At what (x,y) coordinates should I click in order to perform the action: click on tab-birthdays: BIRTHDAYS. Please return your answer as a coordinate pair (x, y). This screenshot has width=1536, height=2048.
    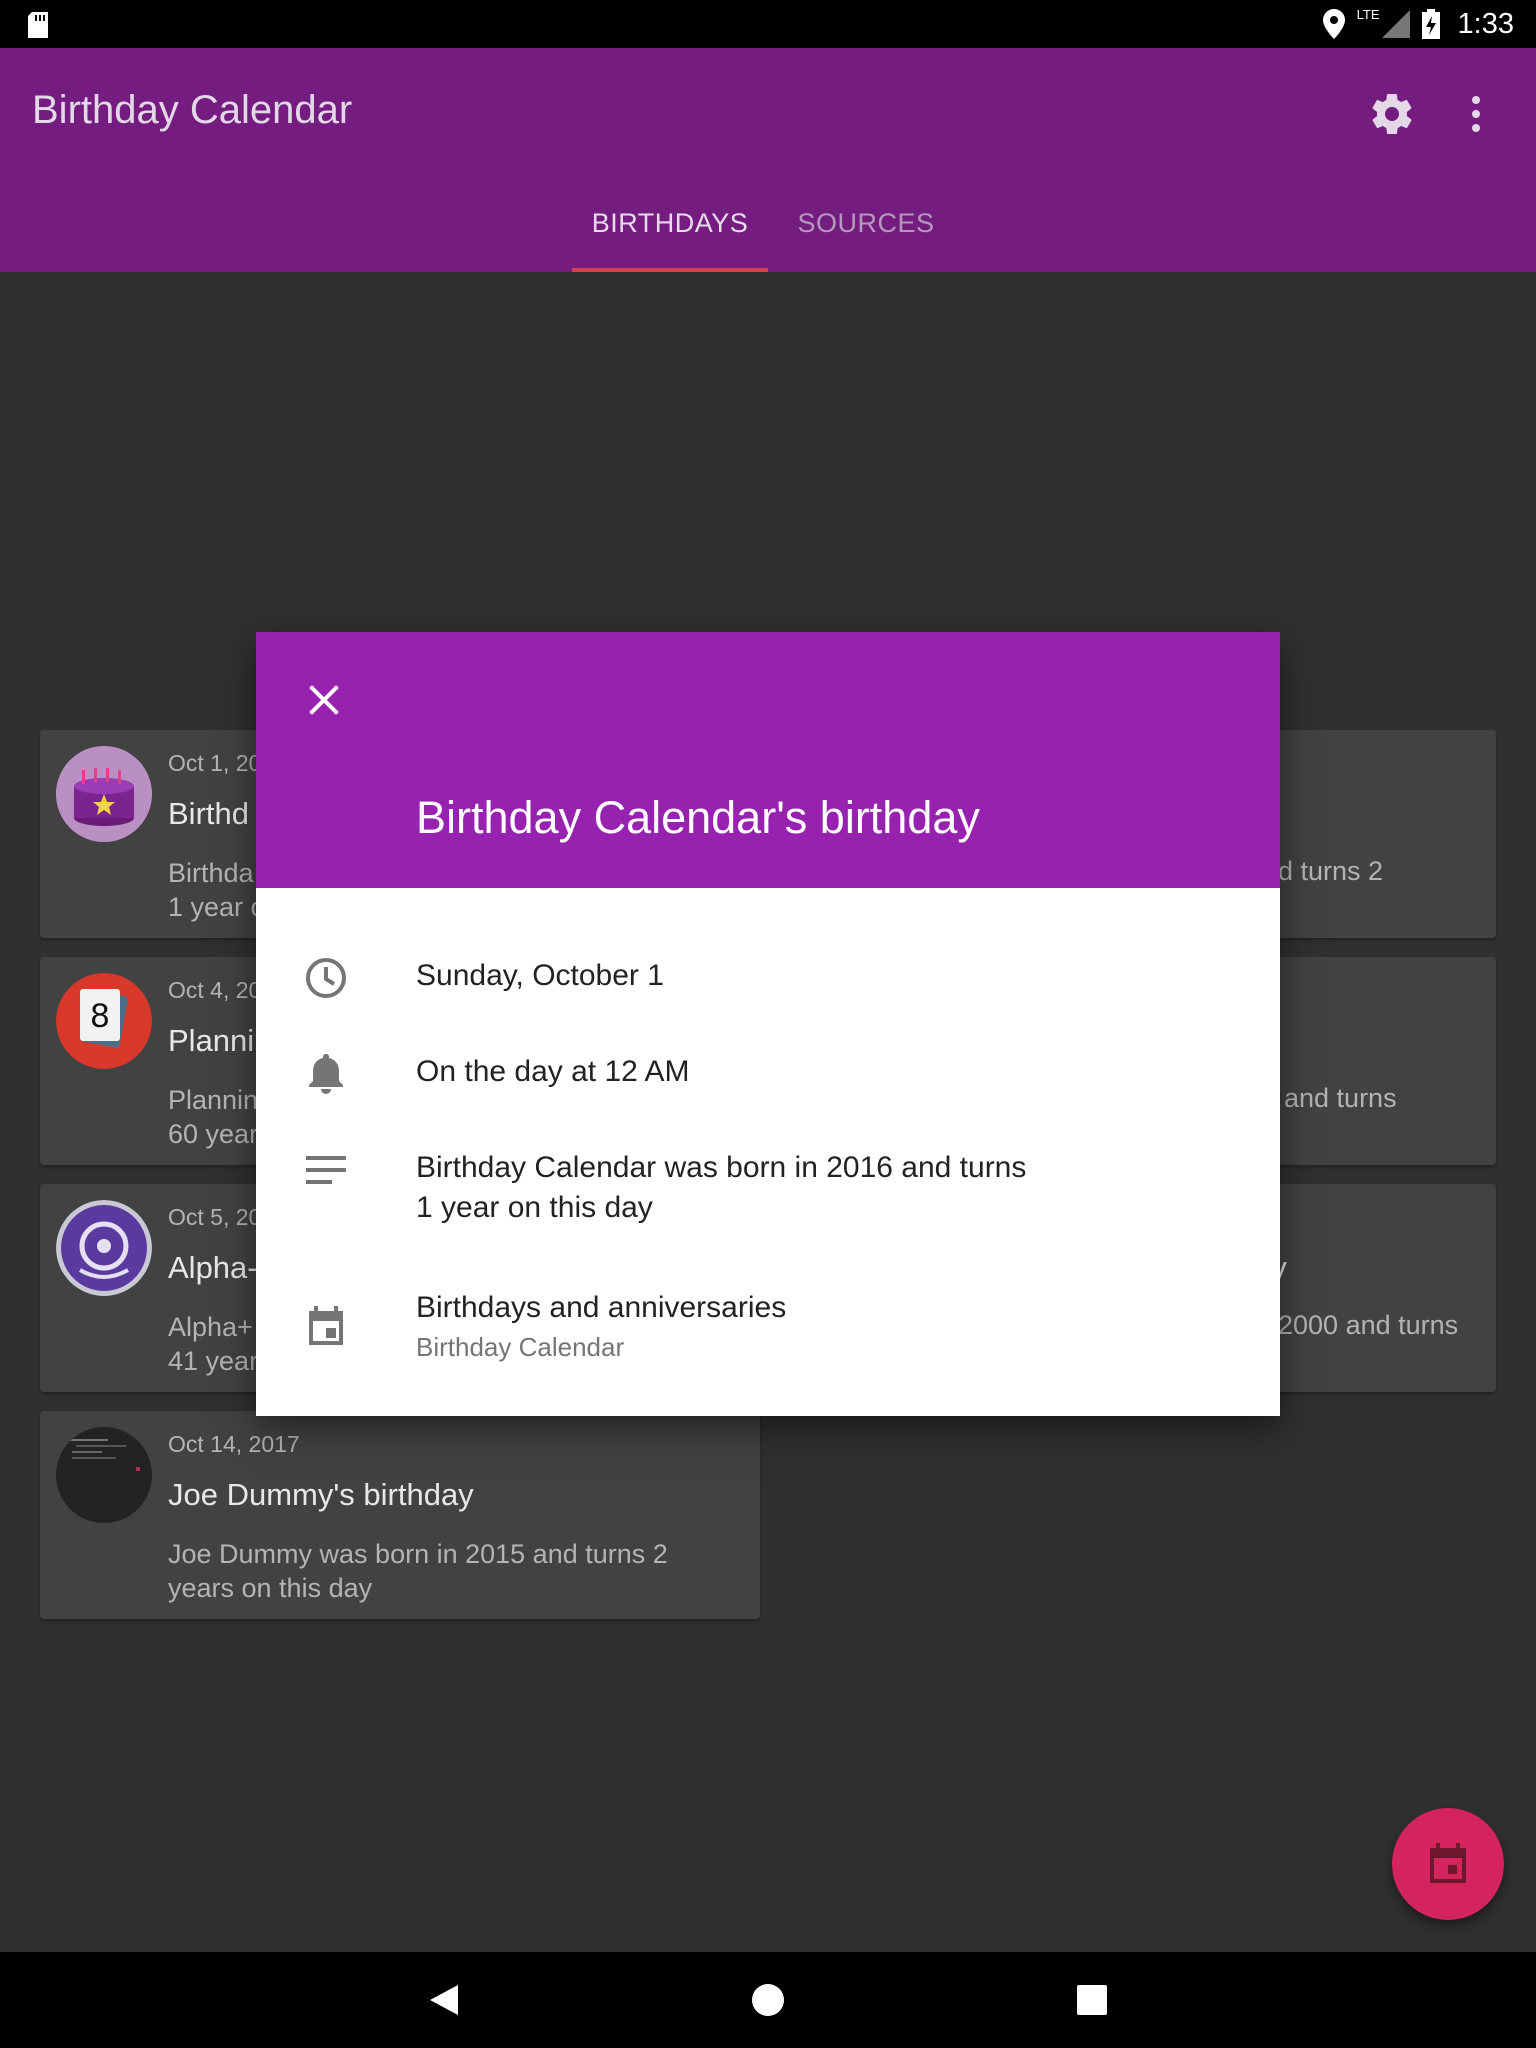
    Looking at the image, I should click on (670, 238).